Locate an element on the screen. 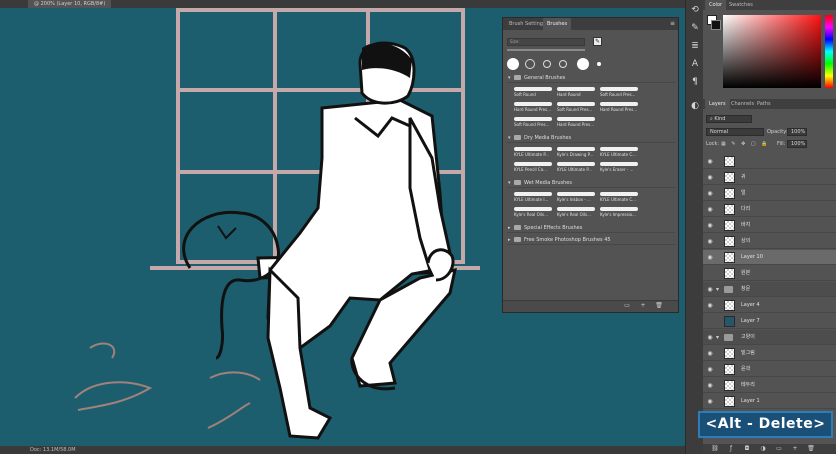  new-layer-icon: + is located at coordinates (795, 449).